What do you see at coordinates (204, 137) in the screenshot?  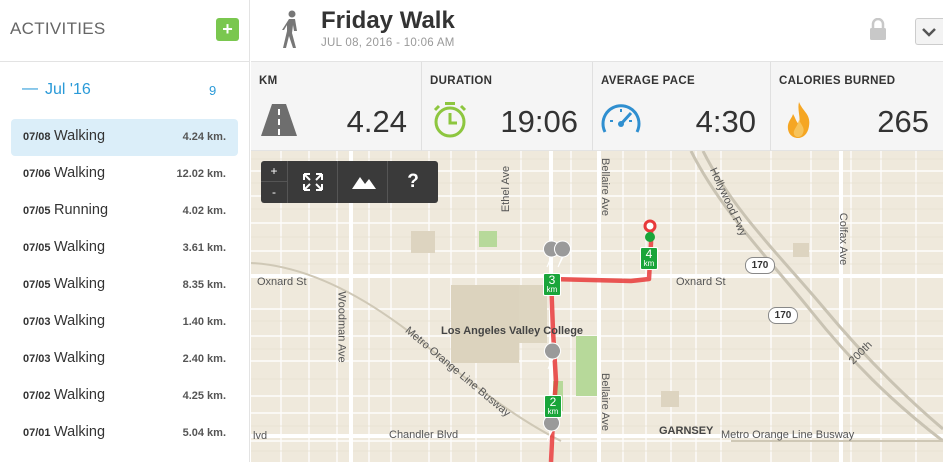 I see `activity-distance: 4.24 km.` at bounding box center [204, 137].